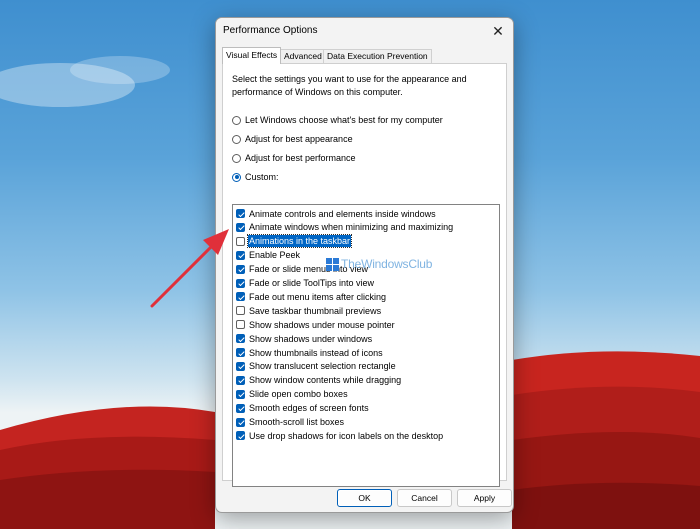 The image size is (700, 529). What do you see at coordinates (298, 394) in the screenshot?
I see `effect-label: Slide open combo boxes` at bounding box center [298, 394].